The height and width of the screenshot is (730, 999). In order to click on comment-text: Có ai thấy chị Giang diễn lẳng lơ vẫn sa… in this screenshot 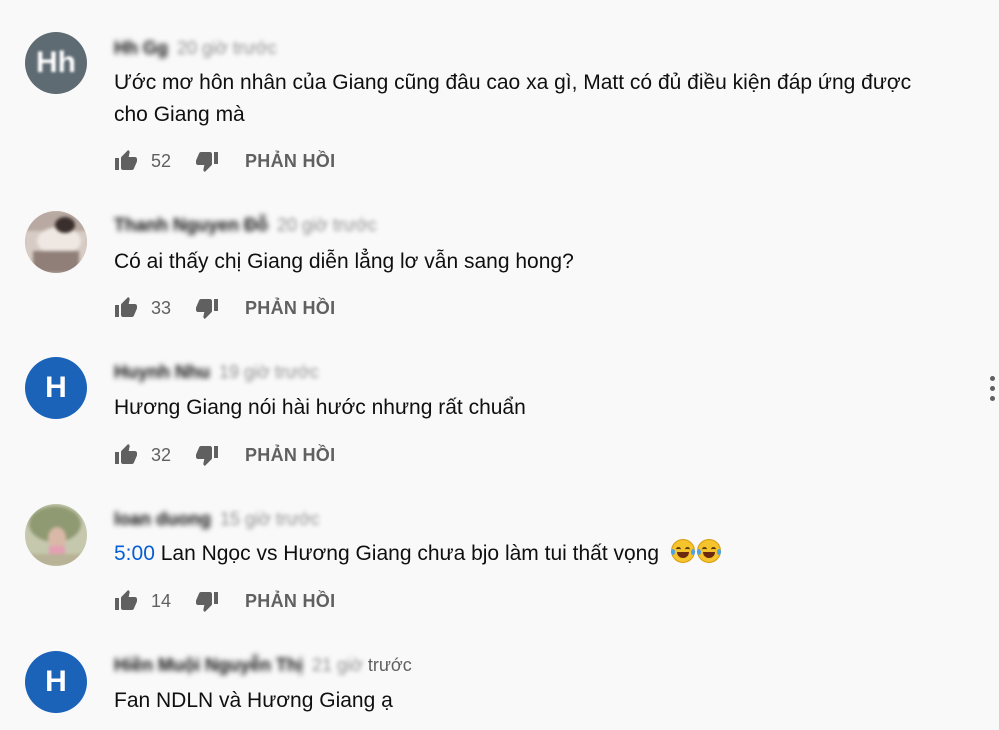, I will do `click(344, 261)`.